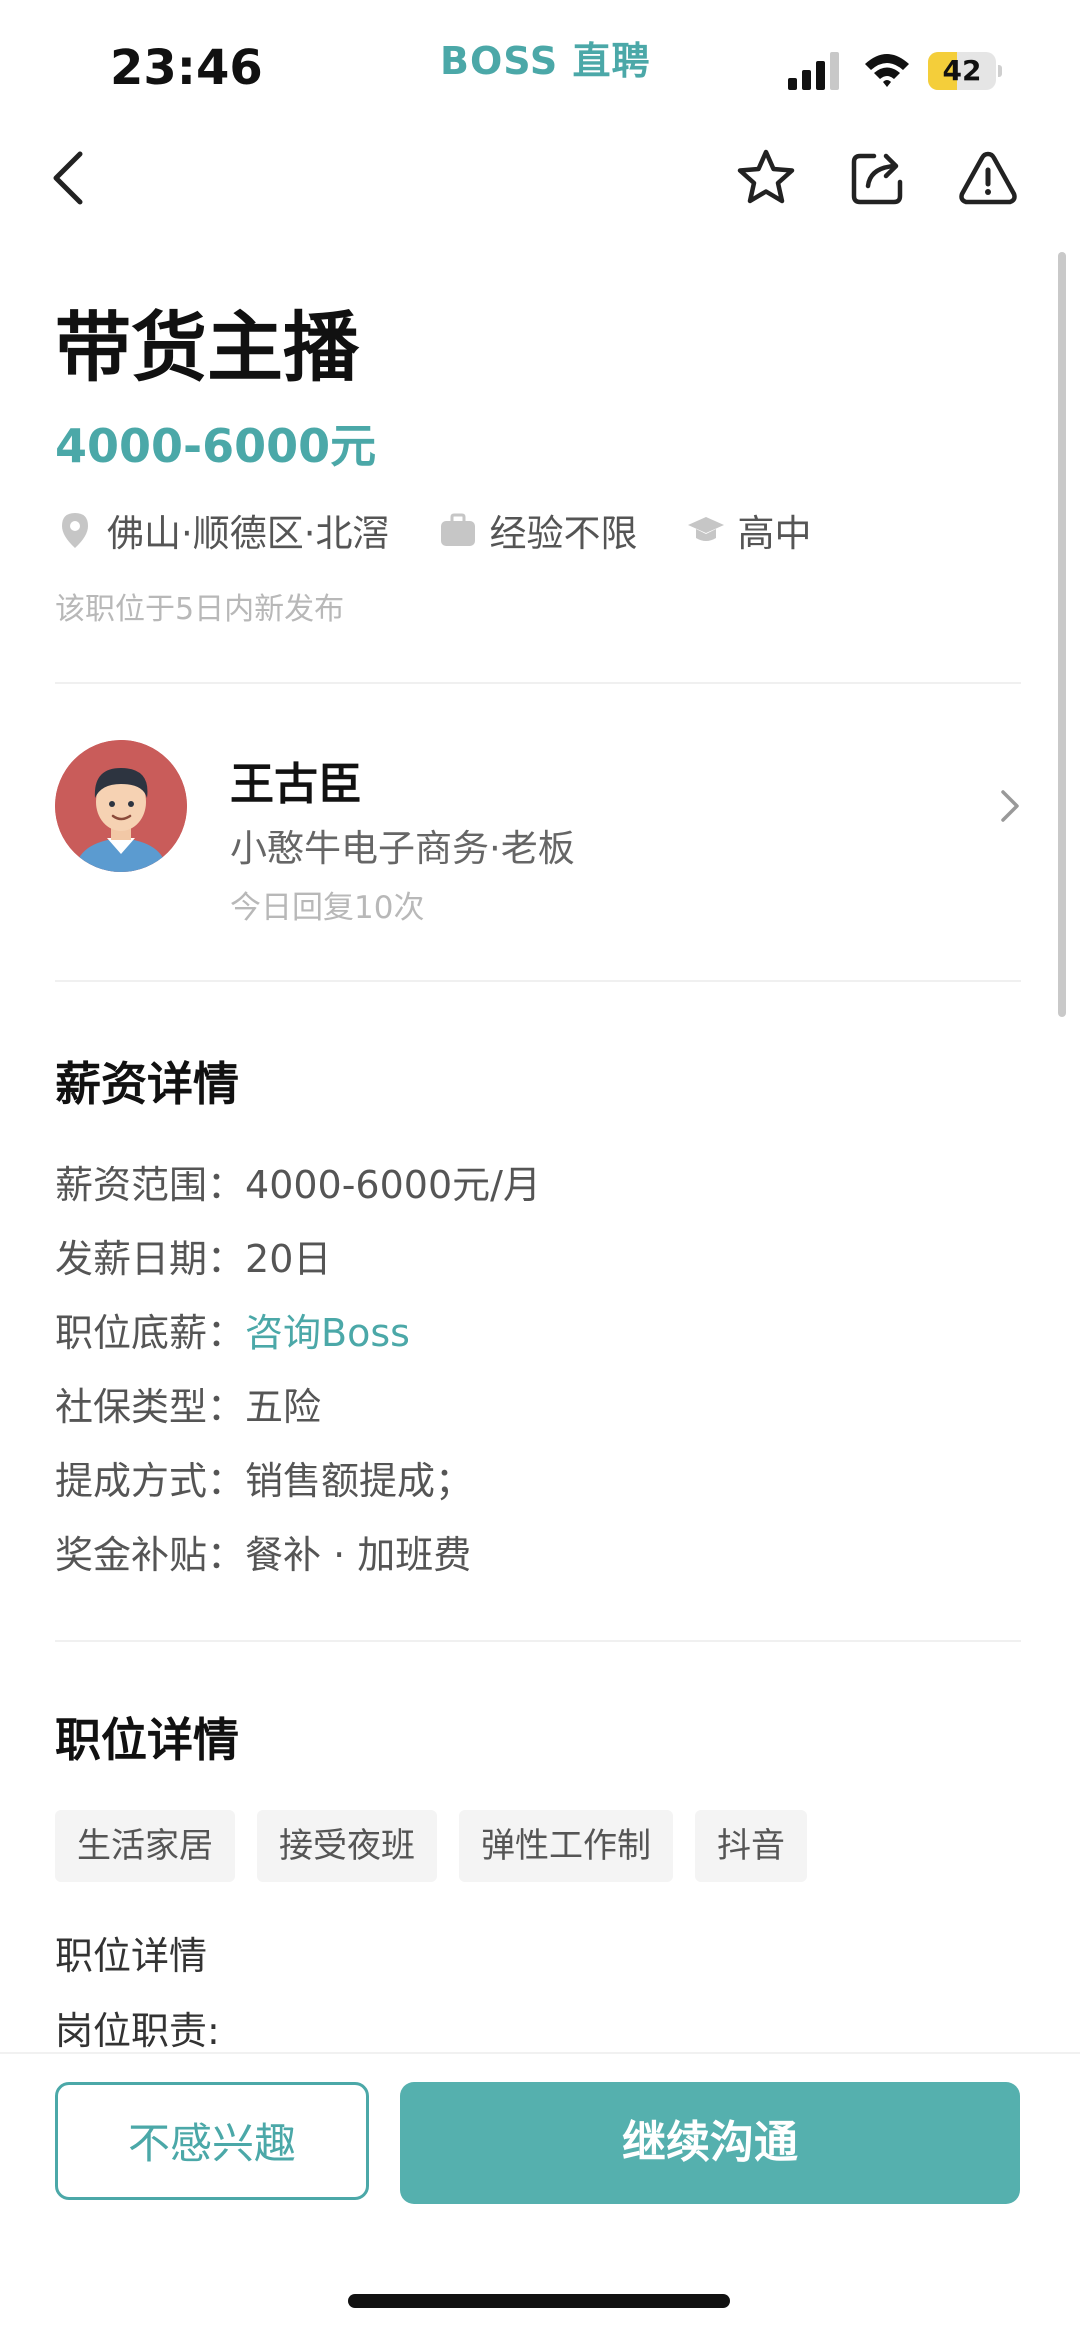 Image resolution: width=1080 pixels, height=2339 pixels. What do you see at coordinates (535, 1555) in the screenshot?
I see `bonus-row: 奖金补贴： 餐补 · 加班费` at bounding box center [535, 1555].